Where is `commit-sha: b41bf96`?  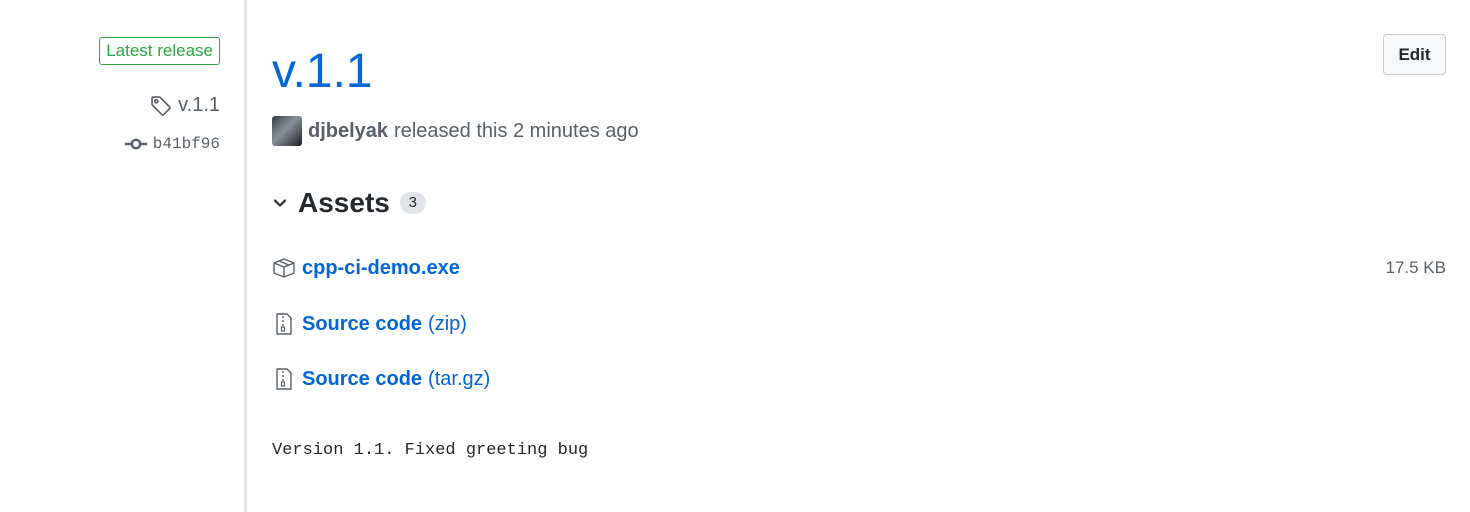
commit-sha: b41bf96 is located at coordinates (186, 144).